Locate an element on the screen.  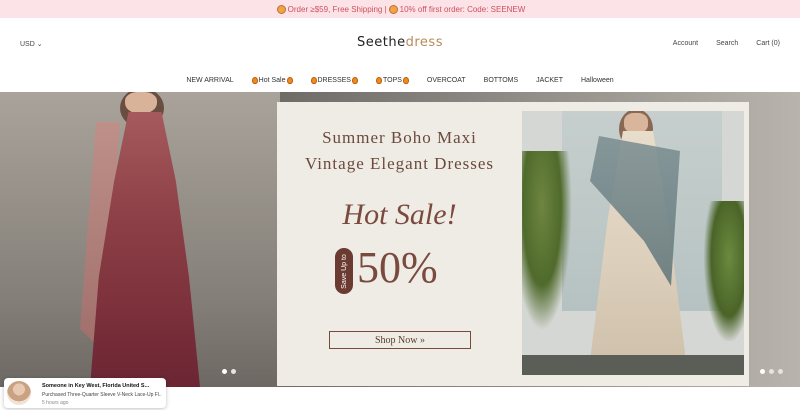
photo-floor is located at coordinates (633, 365).